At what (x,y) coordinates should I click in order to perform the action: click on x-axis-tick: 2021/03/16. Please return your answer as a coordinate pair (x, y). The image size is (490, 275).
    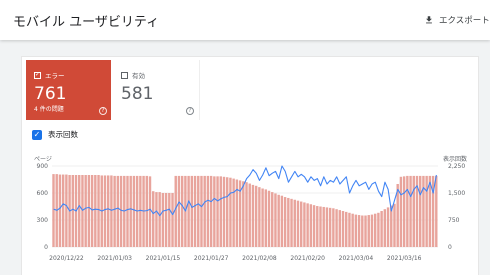
    Looking at the image, I should click on (404, 258).